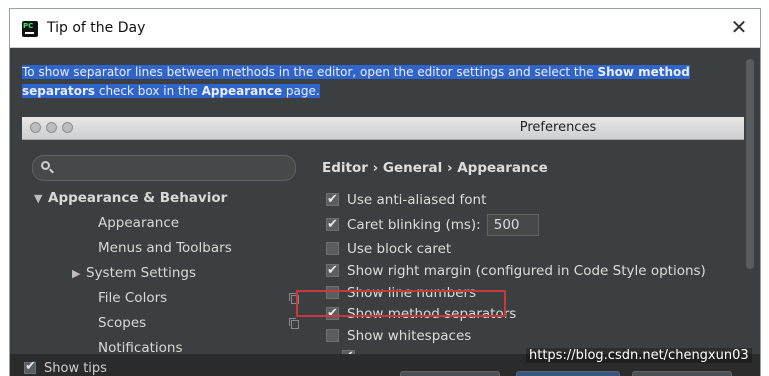 This screenshot has height=376, width=769. Describe the element at coordinates (148, 91) in the screenshot. I see `tip-text-part: check box in the` at that location.